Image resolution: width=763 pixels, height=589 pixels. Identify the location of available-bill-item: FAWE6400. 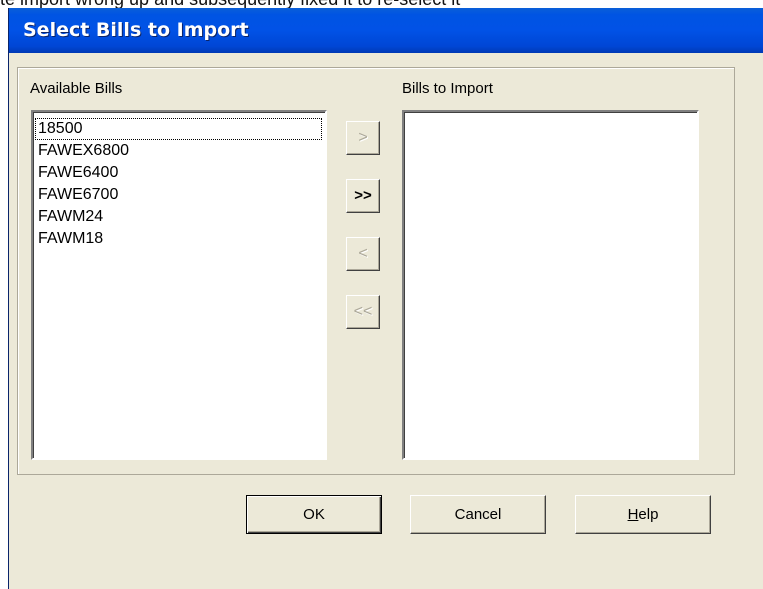
(179, 173).